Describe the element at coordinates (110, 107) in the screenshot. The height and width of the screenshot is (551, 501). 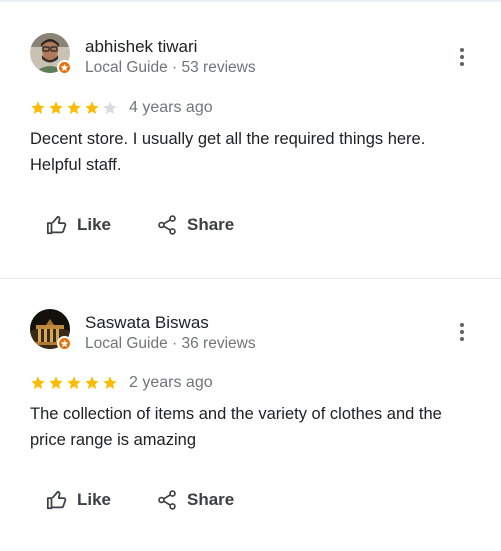
I see `star-empty-icon` at that location.